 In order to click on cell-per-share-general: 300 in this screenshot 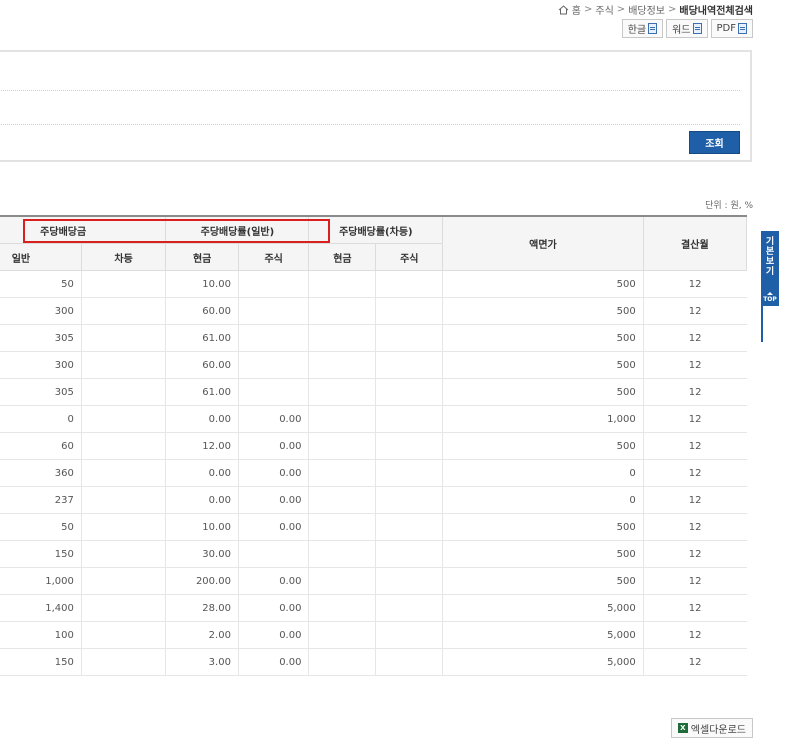, I will do `click(41, 365)`.